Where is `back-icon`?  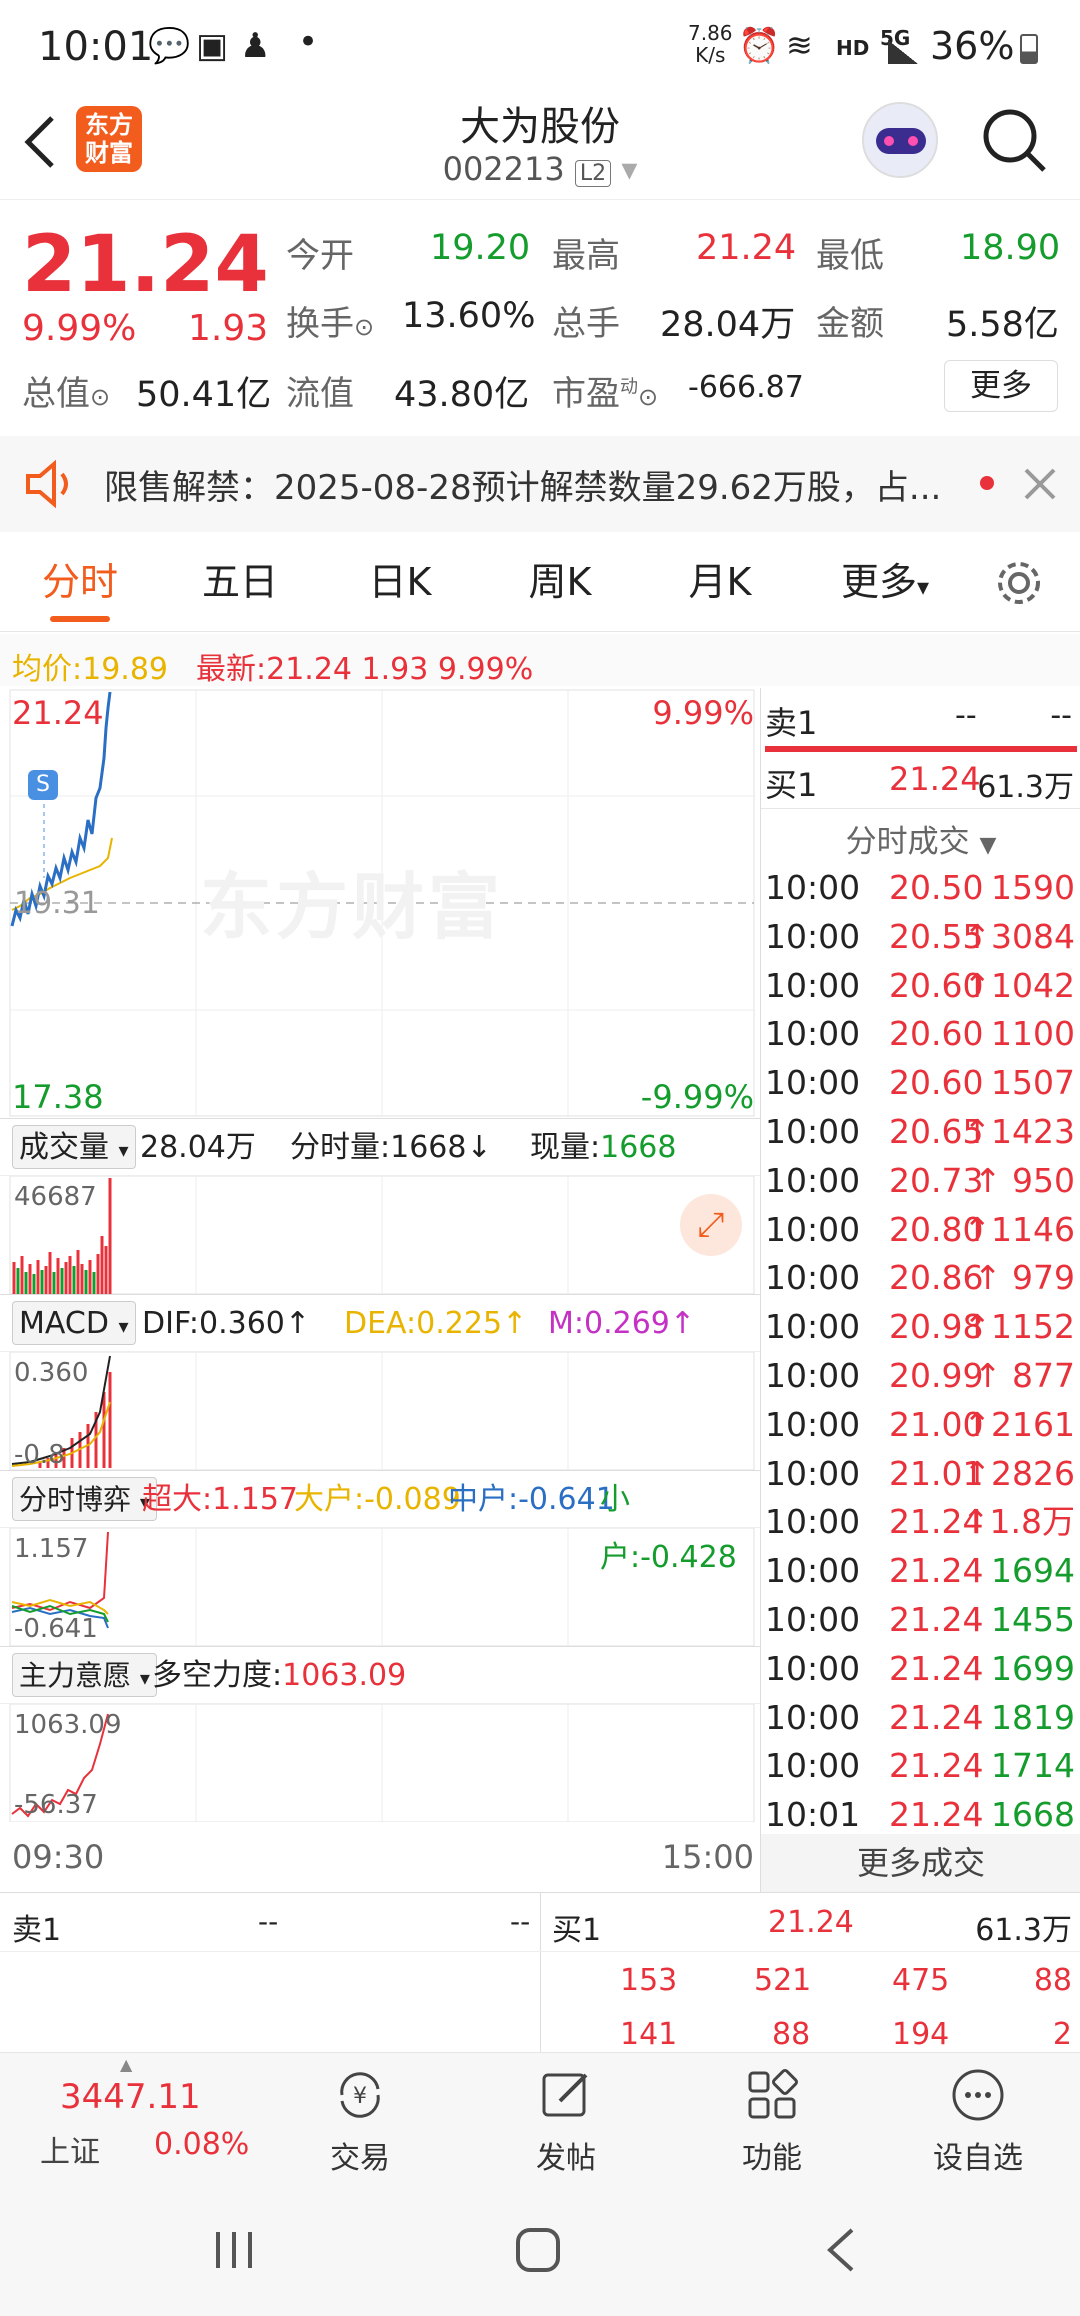 back-icon is located at coordinates (40, 142).